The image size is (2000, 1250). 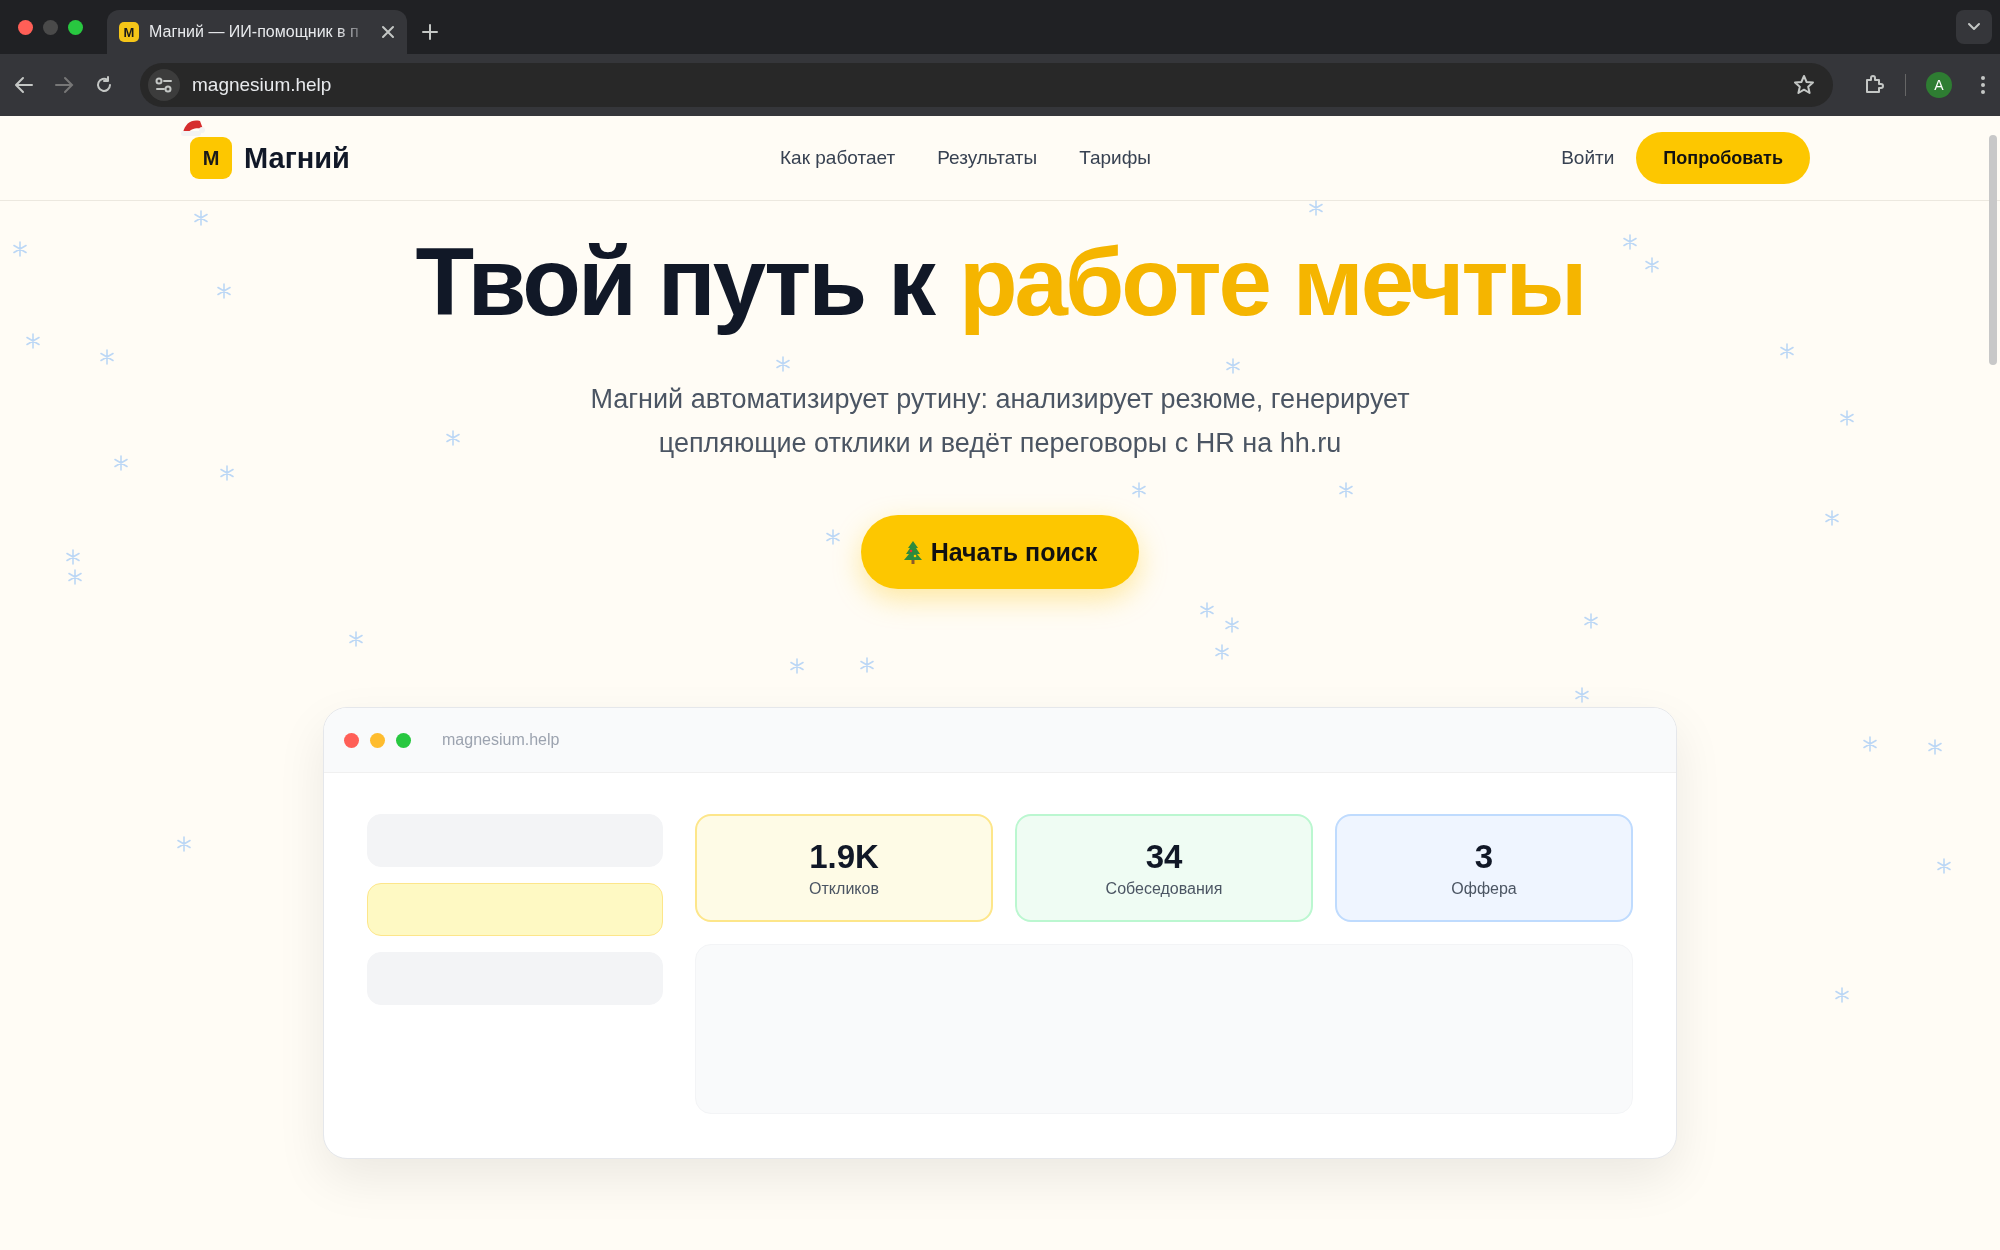 I want to click on bookmark-star-icon, so click(x=1804, y=85).